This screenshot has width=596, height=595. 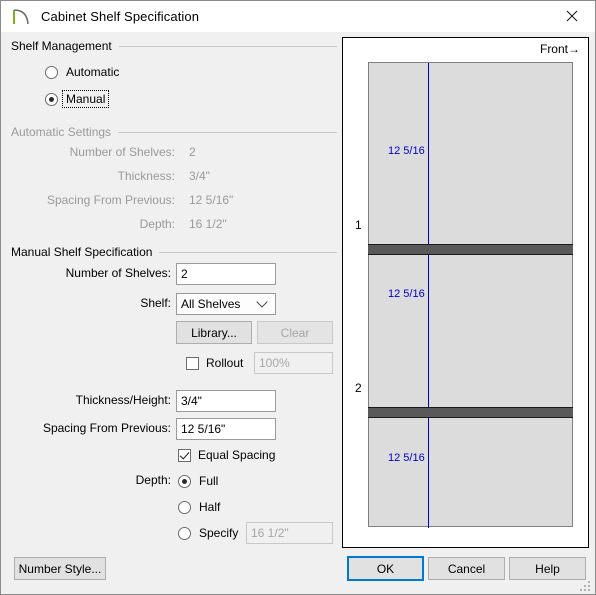 I want to click on shelf-management-group-label: Shelf Management, so click(x=61, y=46).